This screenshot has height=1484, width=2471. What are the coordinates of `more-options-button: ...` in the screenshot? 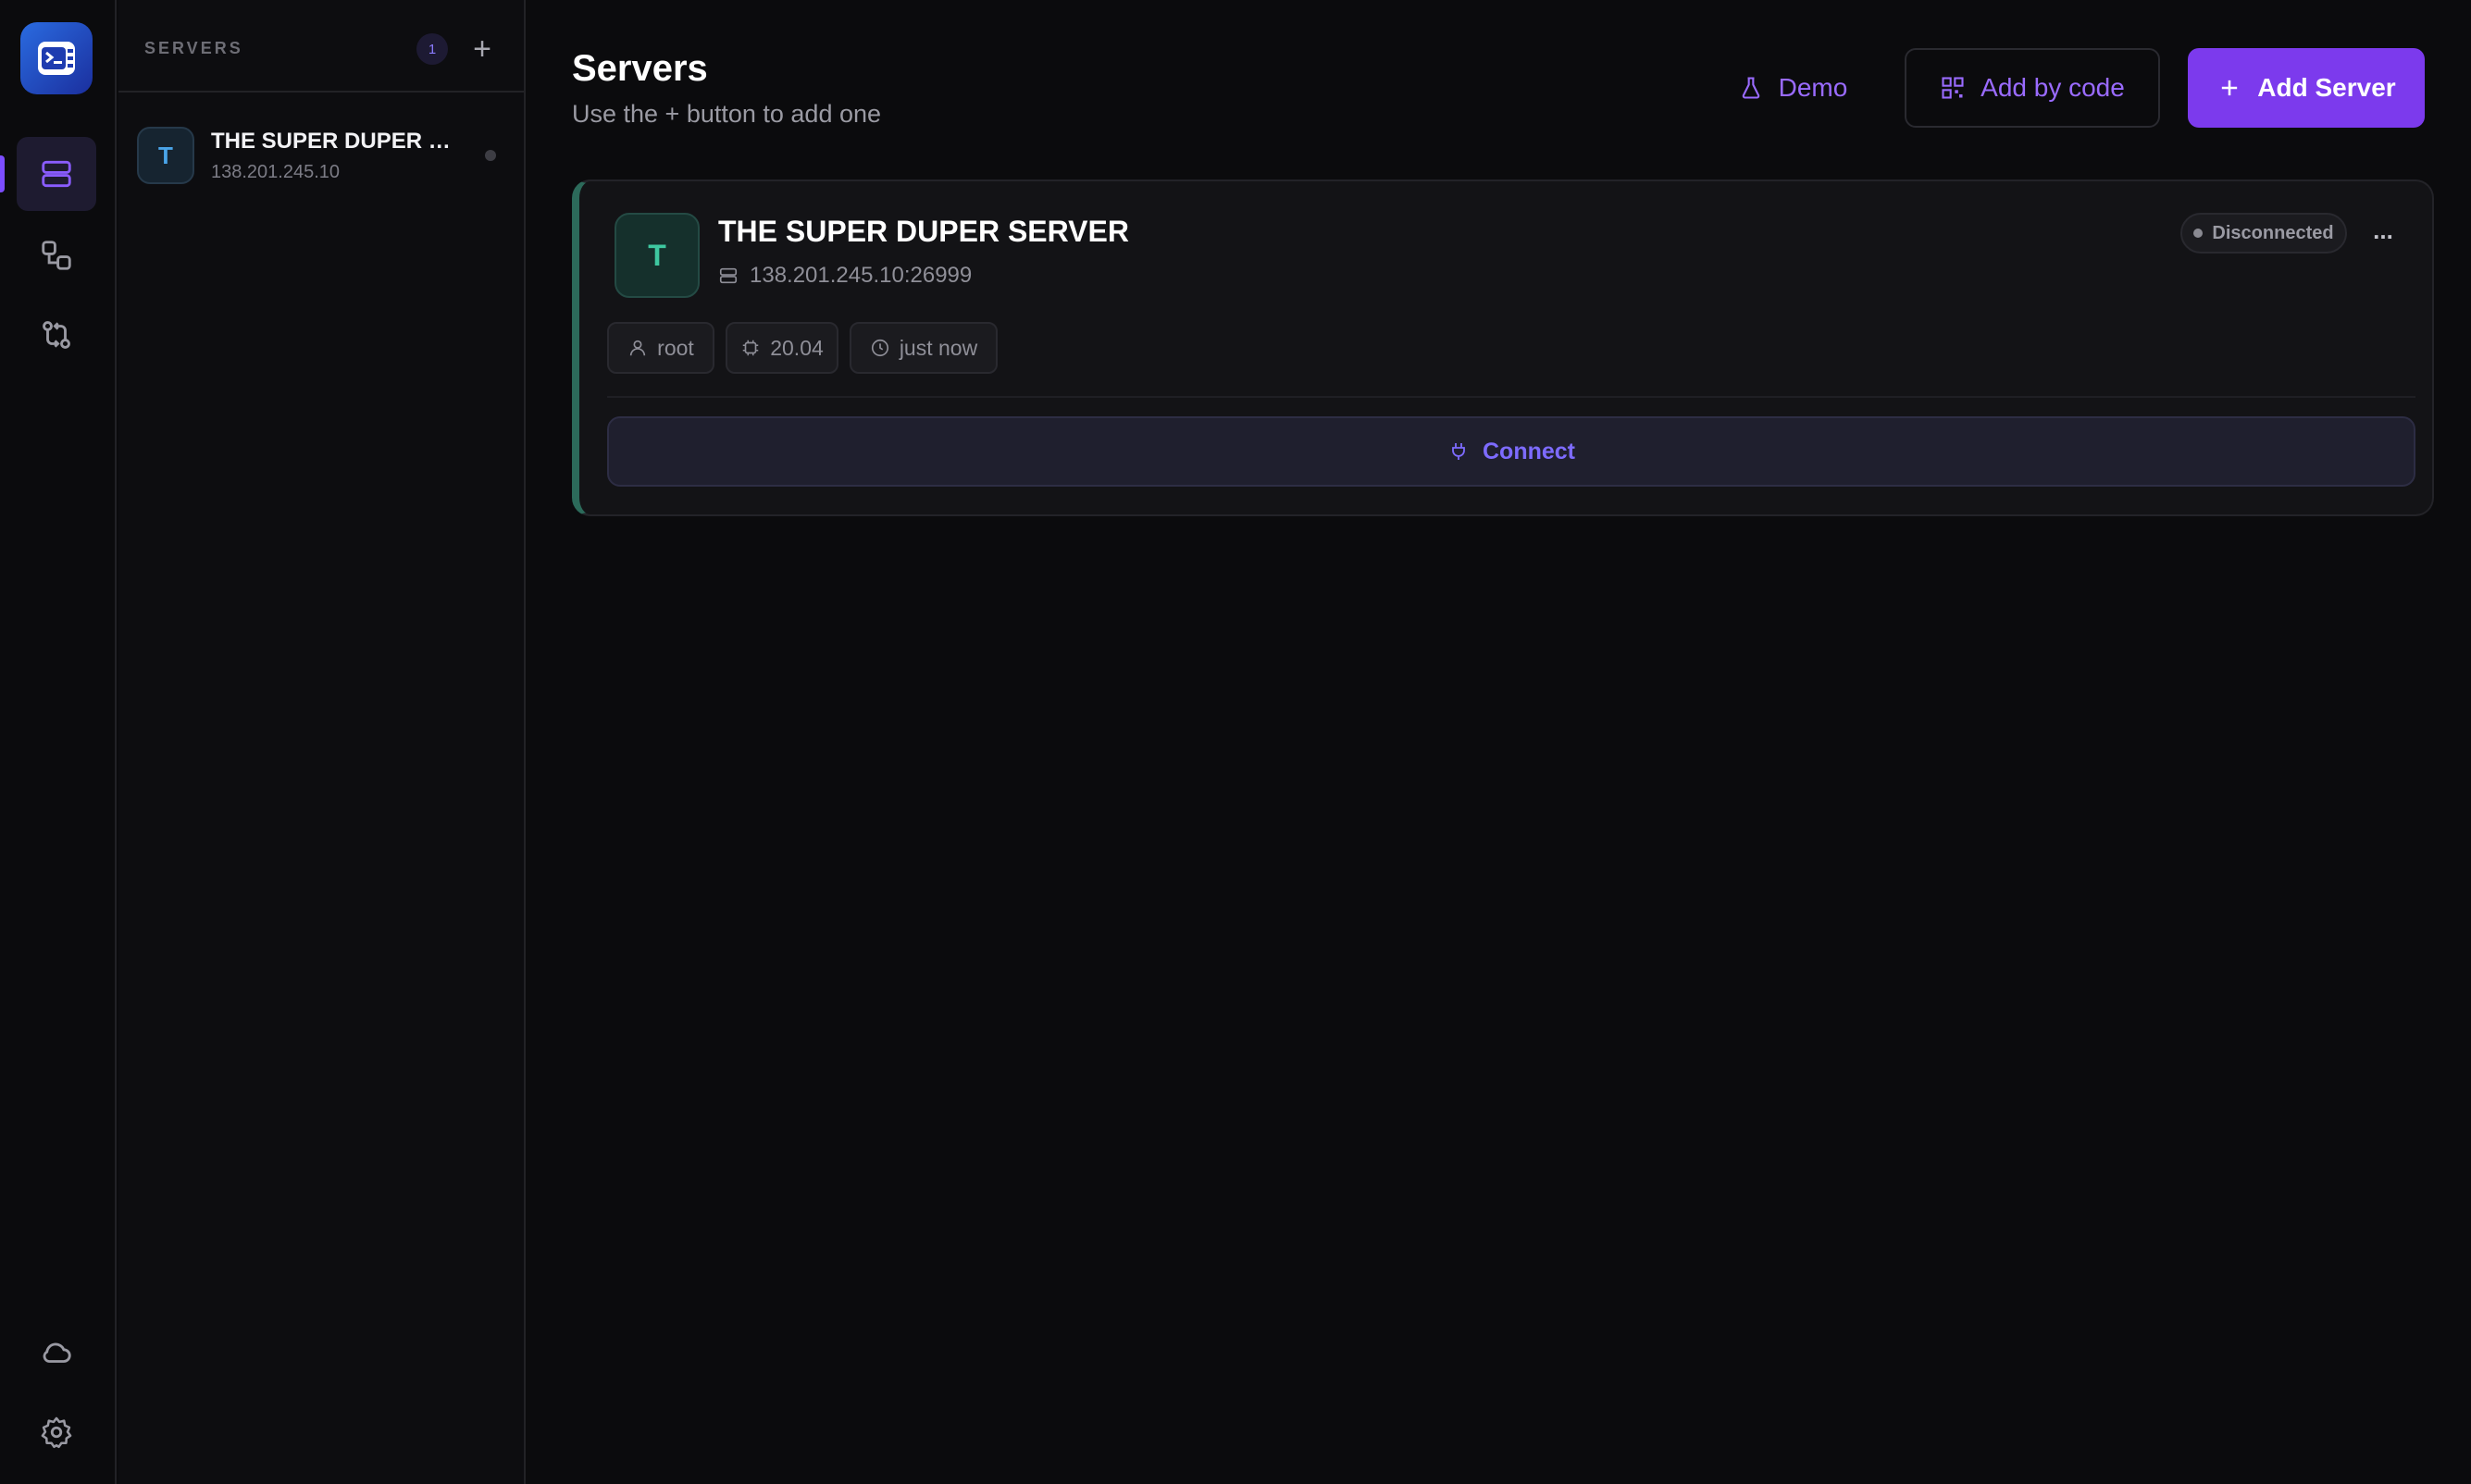 It's located at (2383, 233).